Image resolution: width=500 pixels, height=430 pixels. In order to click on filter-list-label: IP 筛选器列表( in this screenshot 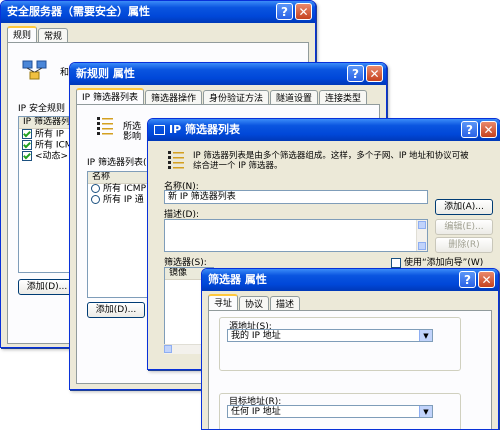, I will do `click(117, 163)`.